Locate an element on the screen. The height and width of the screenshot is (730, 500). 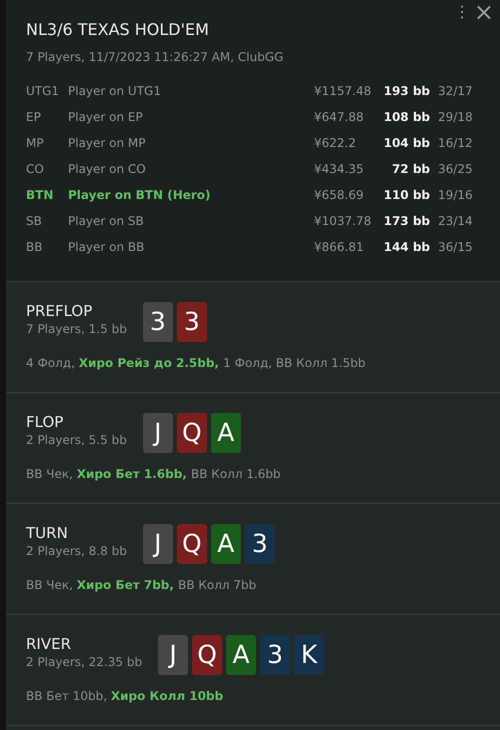
player-stats: 32/17 is located at coordinates (456, 91).